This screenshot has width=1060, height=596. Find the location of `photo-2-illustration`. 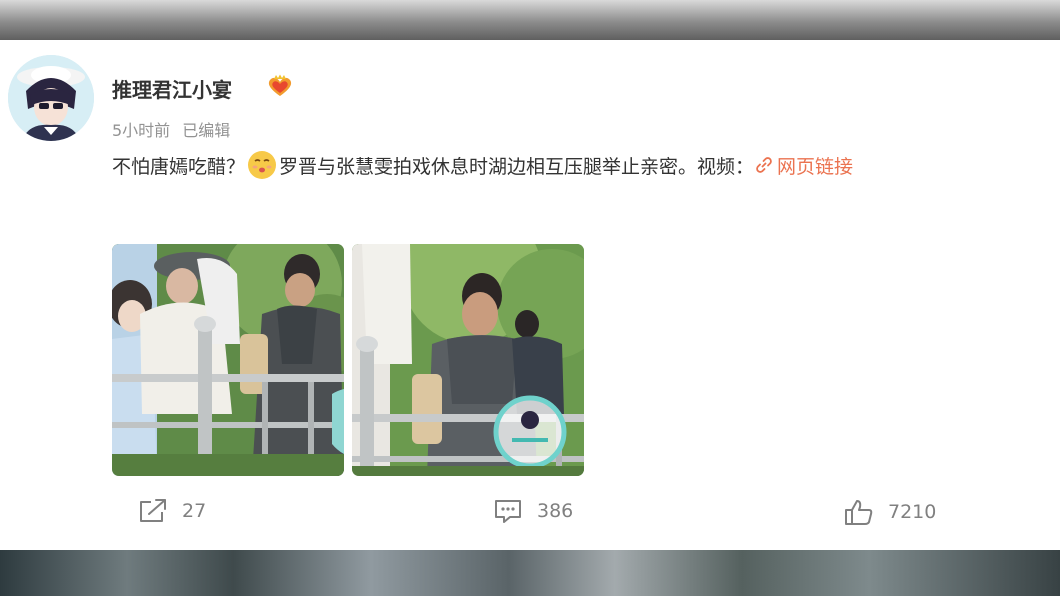

photo-2-illustration is located at coordinates (468, 360).